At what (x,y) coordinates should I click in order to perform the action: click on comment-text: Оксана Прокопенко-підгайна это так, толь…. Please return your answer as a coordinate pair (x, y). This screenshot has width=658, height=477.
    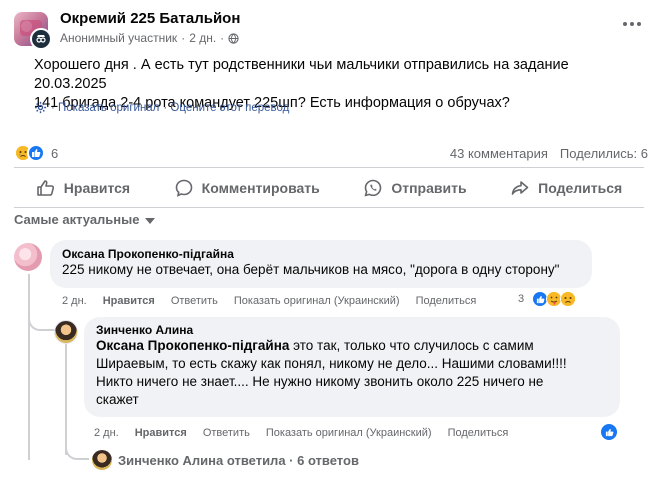
    Looking at the image, I should click on (352, 346).